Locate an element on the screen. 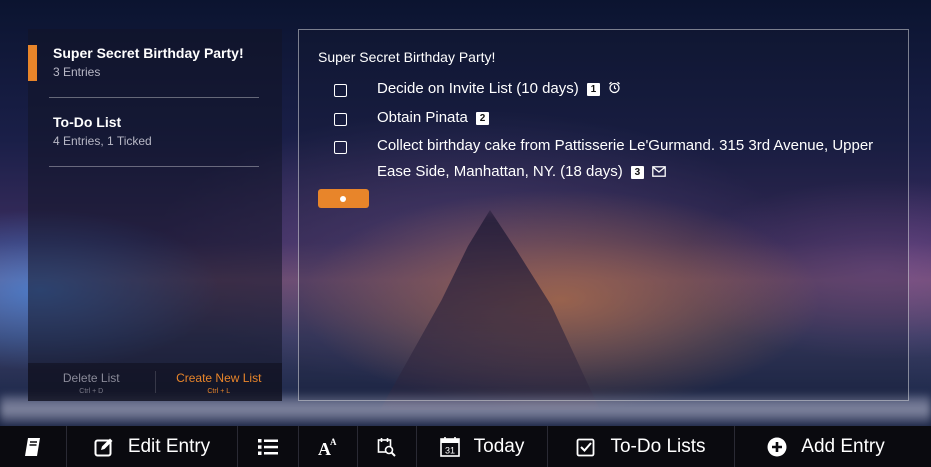  list-item-title: To-Do List is located at coordinates (87, 122).